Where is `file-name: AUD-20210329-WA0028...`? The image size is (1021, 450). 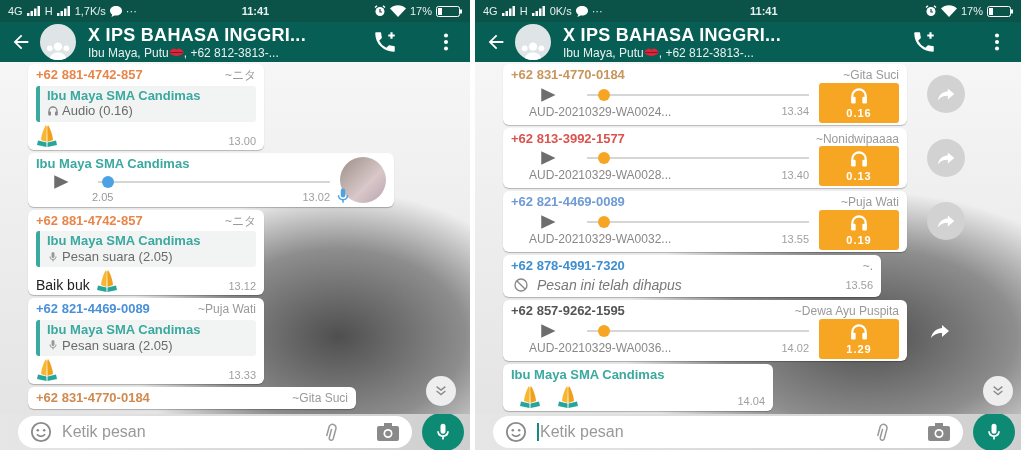
file-name: AUD-20210329-WA0028... is located at coordinates (600, 175).